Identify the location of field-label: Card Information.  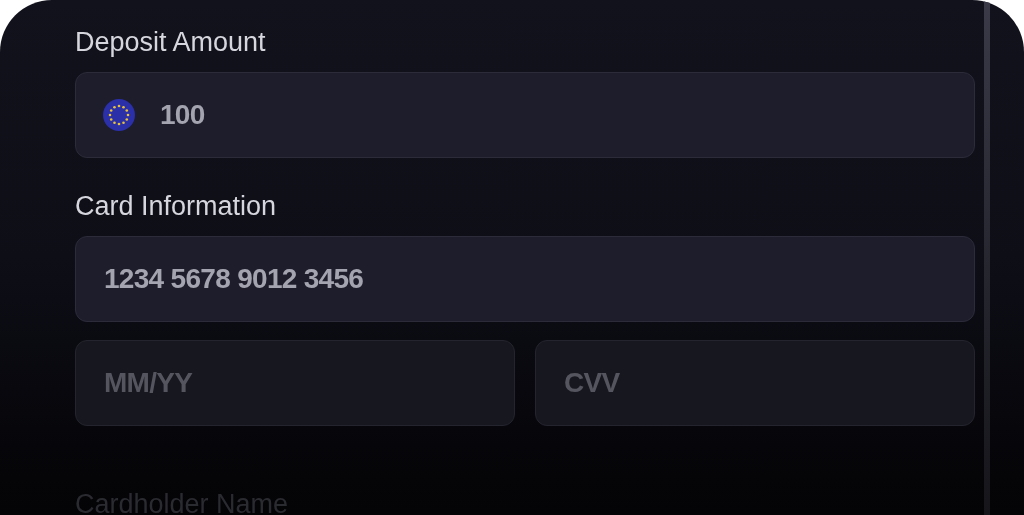
(176, 206).